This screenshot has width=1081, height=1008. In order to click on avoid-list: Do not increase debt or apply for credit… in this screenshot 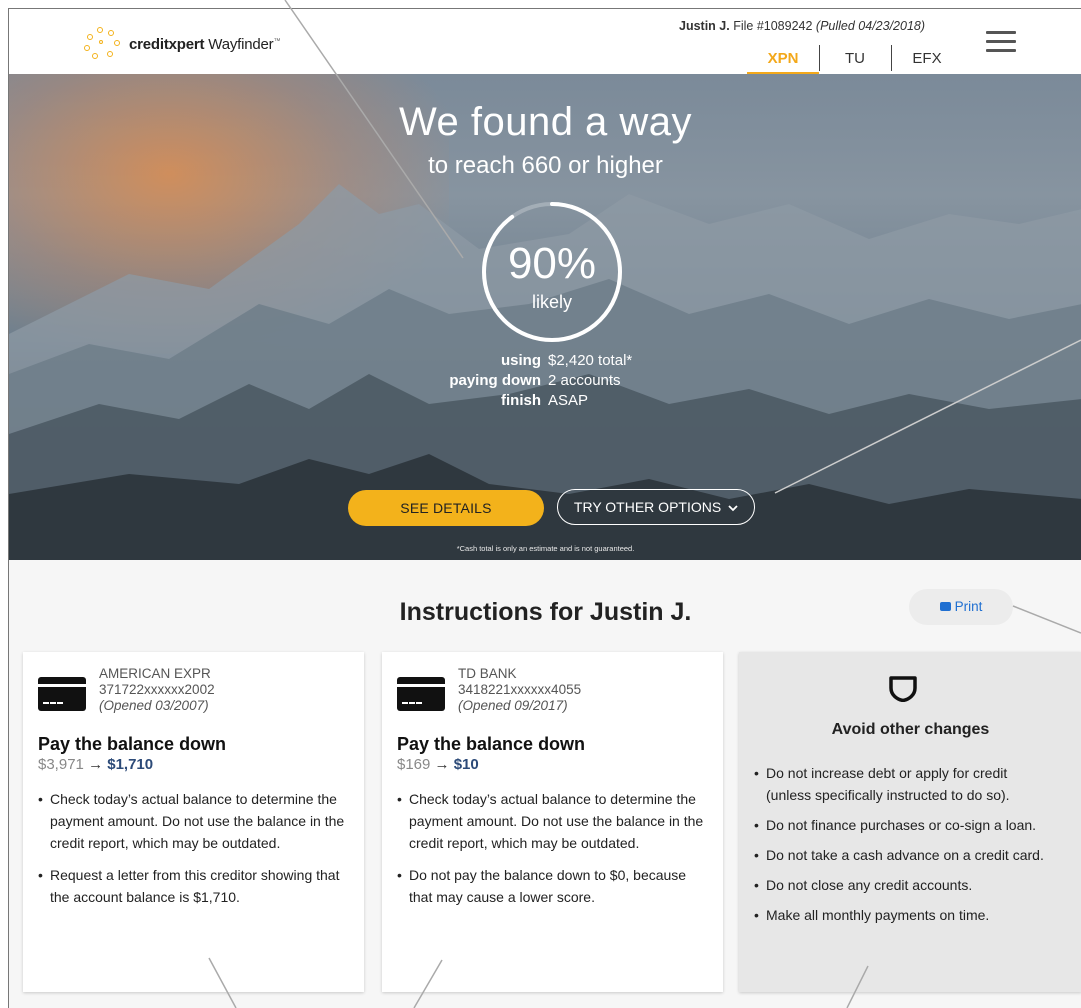, I will do `click(904, 848)`.